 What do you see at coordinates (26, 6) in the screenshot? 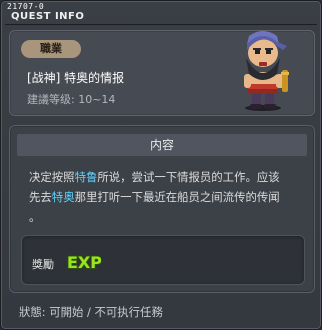
I see `quest-id: 21707-0` at bounding box center [26, 6].